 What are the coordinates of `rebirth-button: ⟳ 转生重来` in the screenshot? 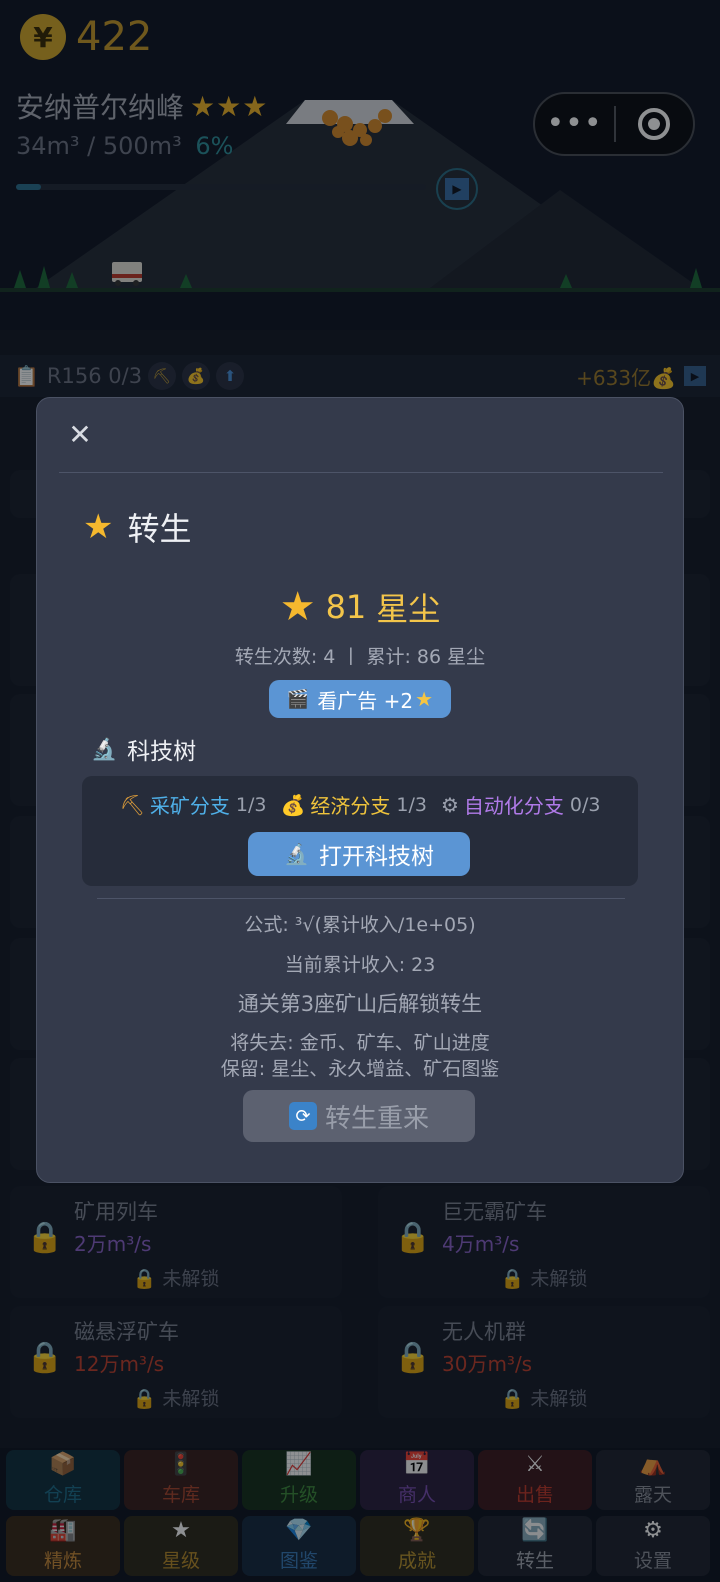 It's located at (359, 1116).